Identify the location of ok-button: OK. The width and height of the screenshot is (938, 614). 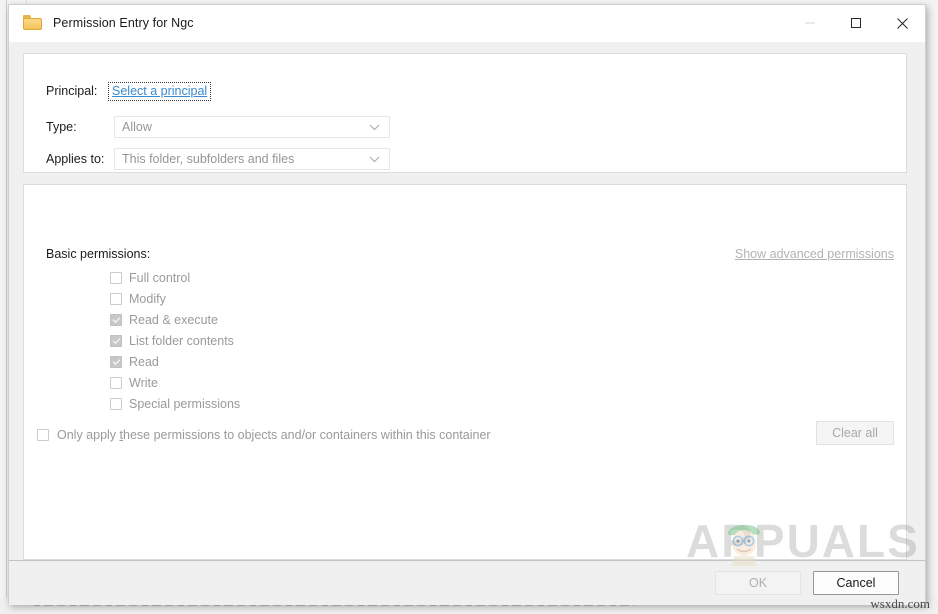
(758, 583).